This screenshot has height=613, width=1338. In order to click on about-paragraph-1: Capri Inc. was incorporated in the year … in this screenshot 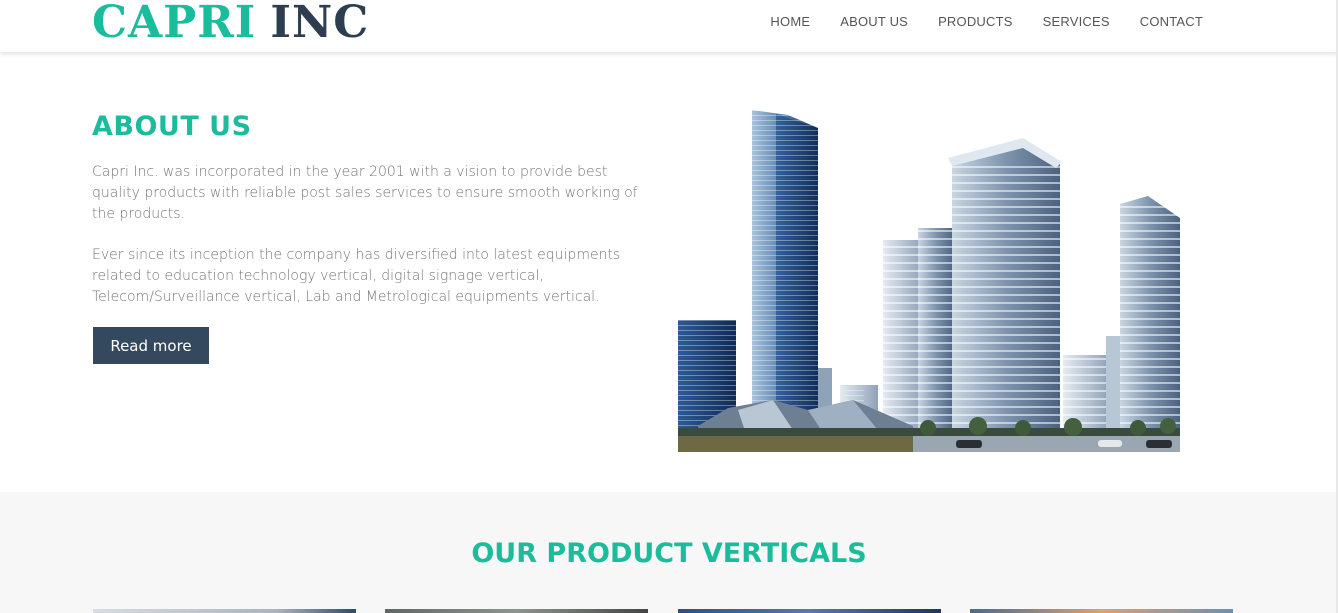, I will do `click(365, 193)`.